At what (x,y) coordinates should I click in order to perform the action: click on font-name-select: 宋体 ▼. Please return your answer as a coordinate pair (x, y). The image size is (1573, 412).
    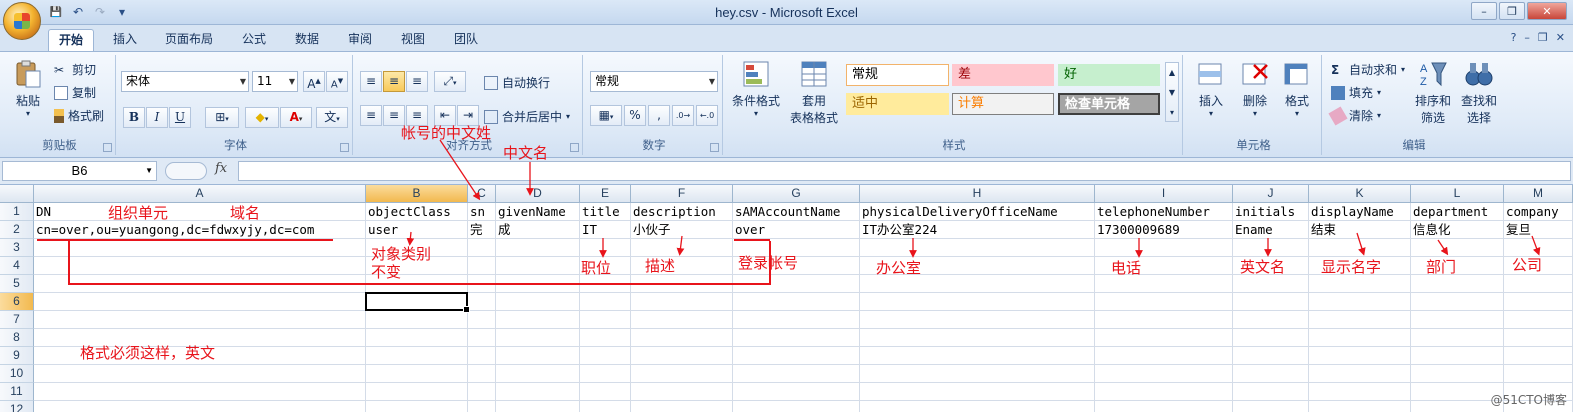
    Looking at the image, I should click on (185, 81).